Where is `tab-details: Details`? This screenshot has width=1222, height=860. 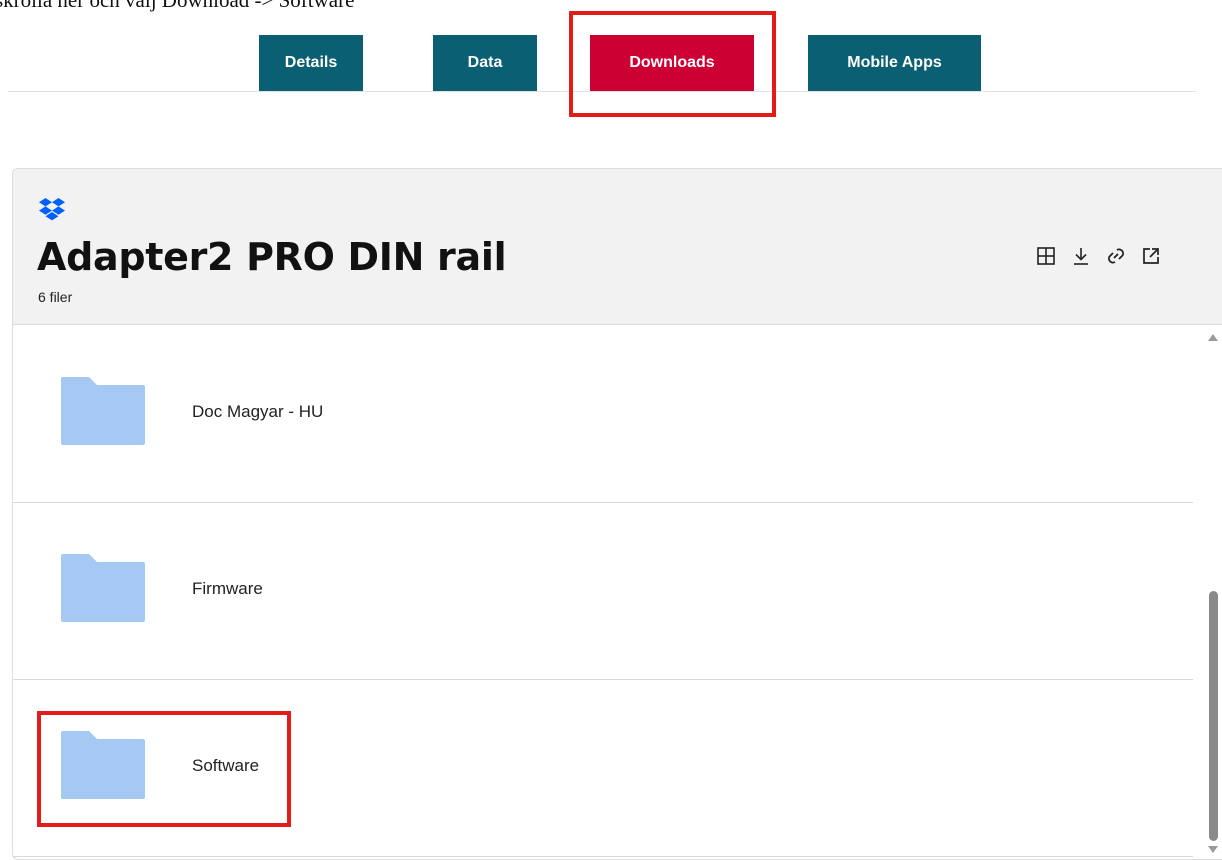 tab-details: Details is located at coordinates (311, 63).